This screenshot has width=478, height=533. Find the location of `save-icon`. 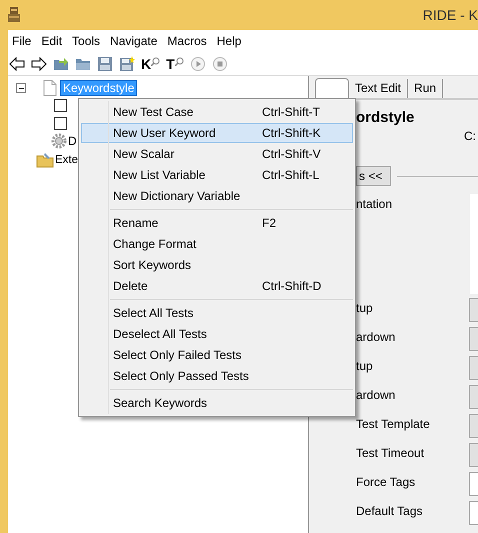

save-icon is located at coordinates (105, 64).